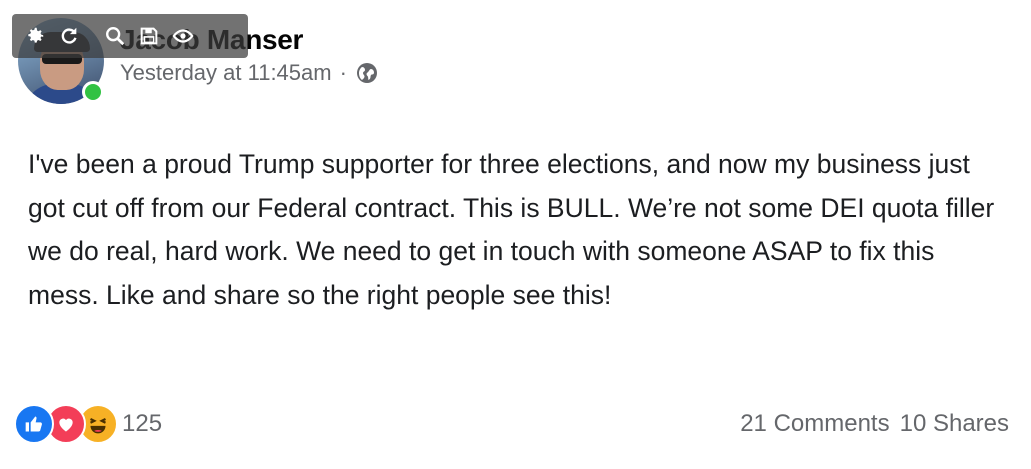 This screenshot has height=469, width=1031. What do you see at coordinates (814, 424) in the screenshot?
I see `comments-count-link: 21 Comments` at bounding box center [814, 424].